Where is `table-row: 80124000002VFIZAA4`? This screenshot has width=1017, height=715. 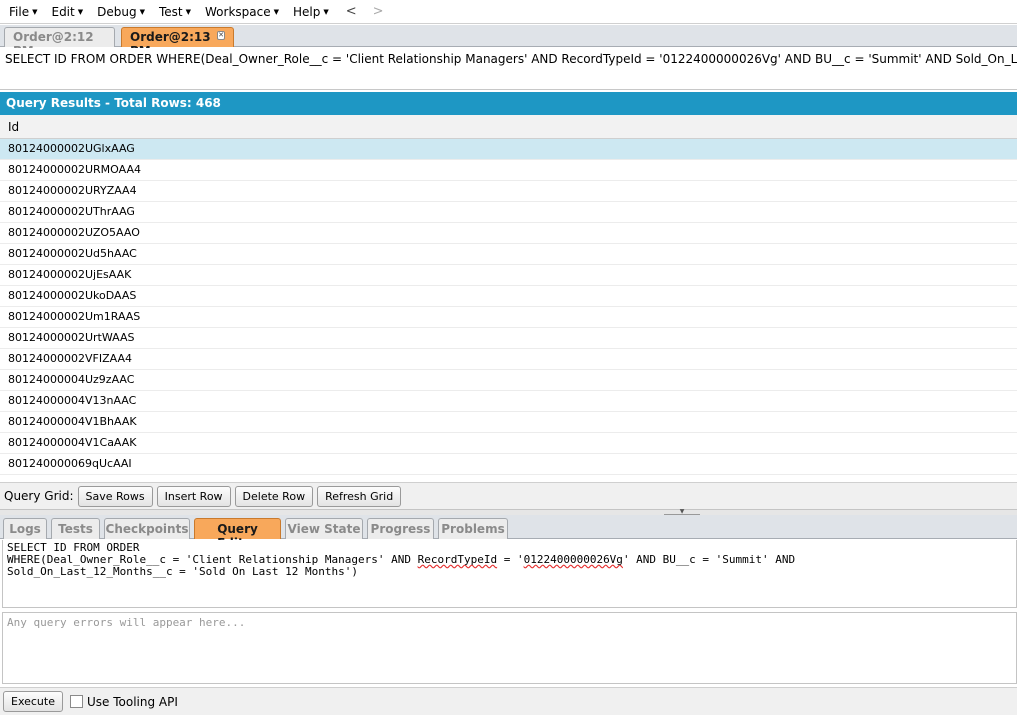 table-row: 80124000002VFIZAA4 is located at coordinates (508, 359).